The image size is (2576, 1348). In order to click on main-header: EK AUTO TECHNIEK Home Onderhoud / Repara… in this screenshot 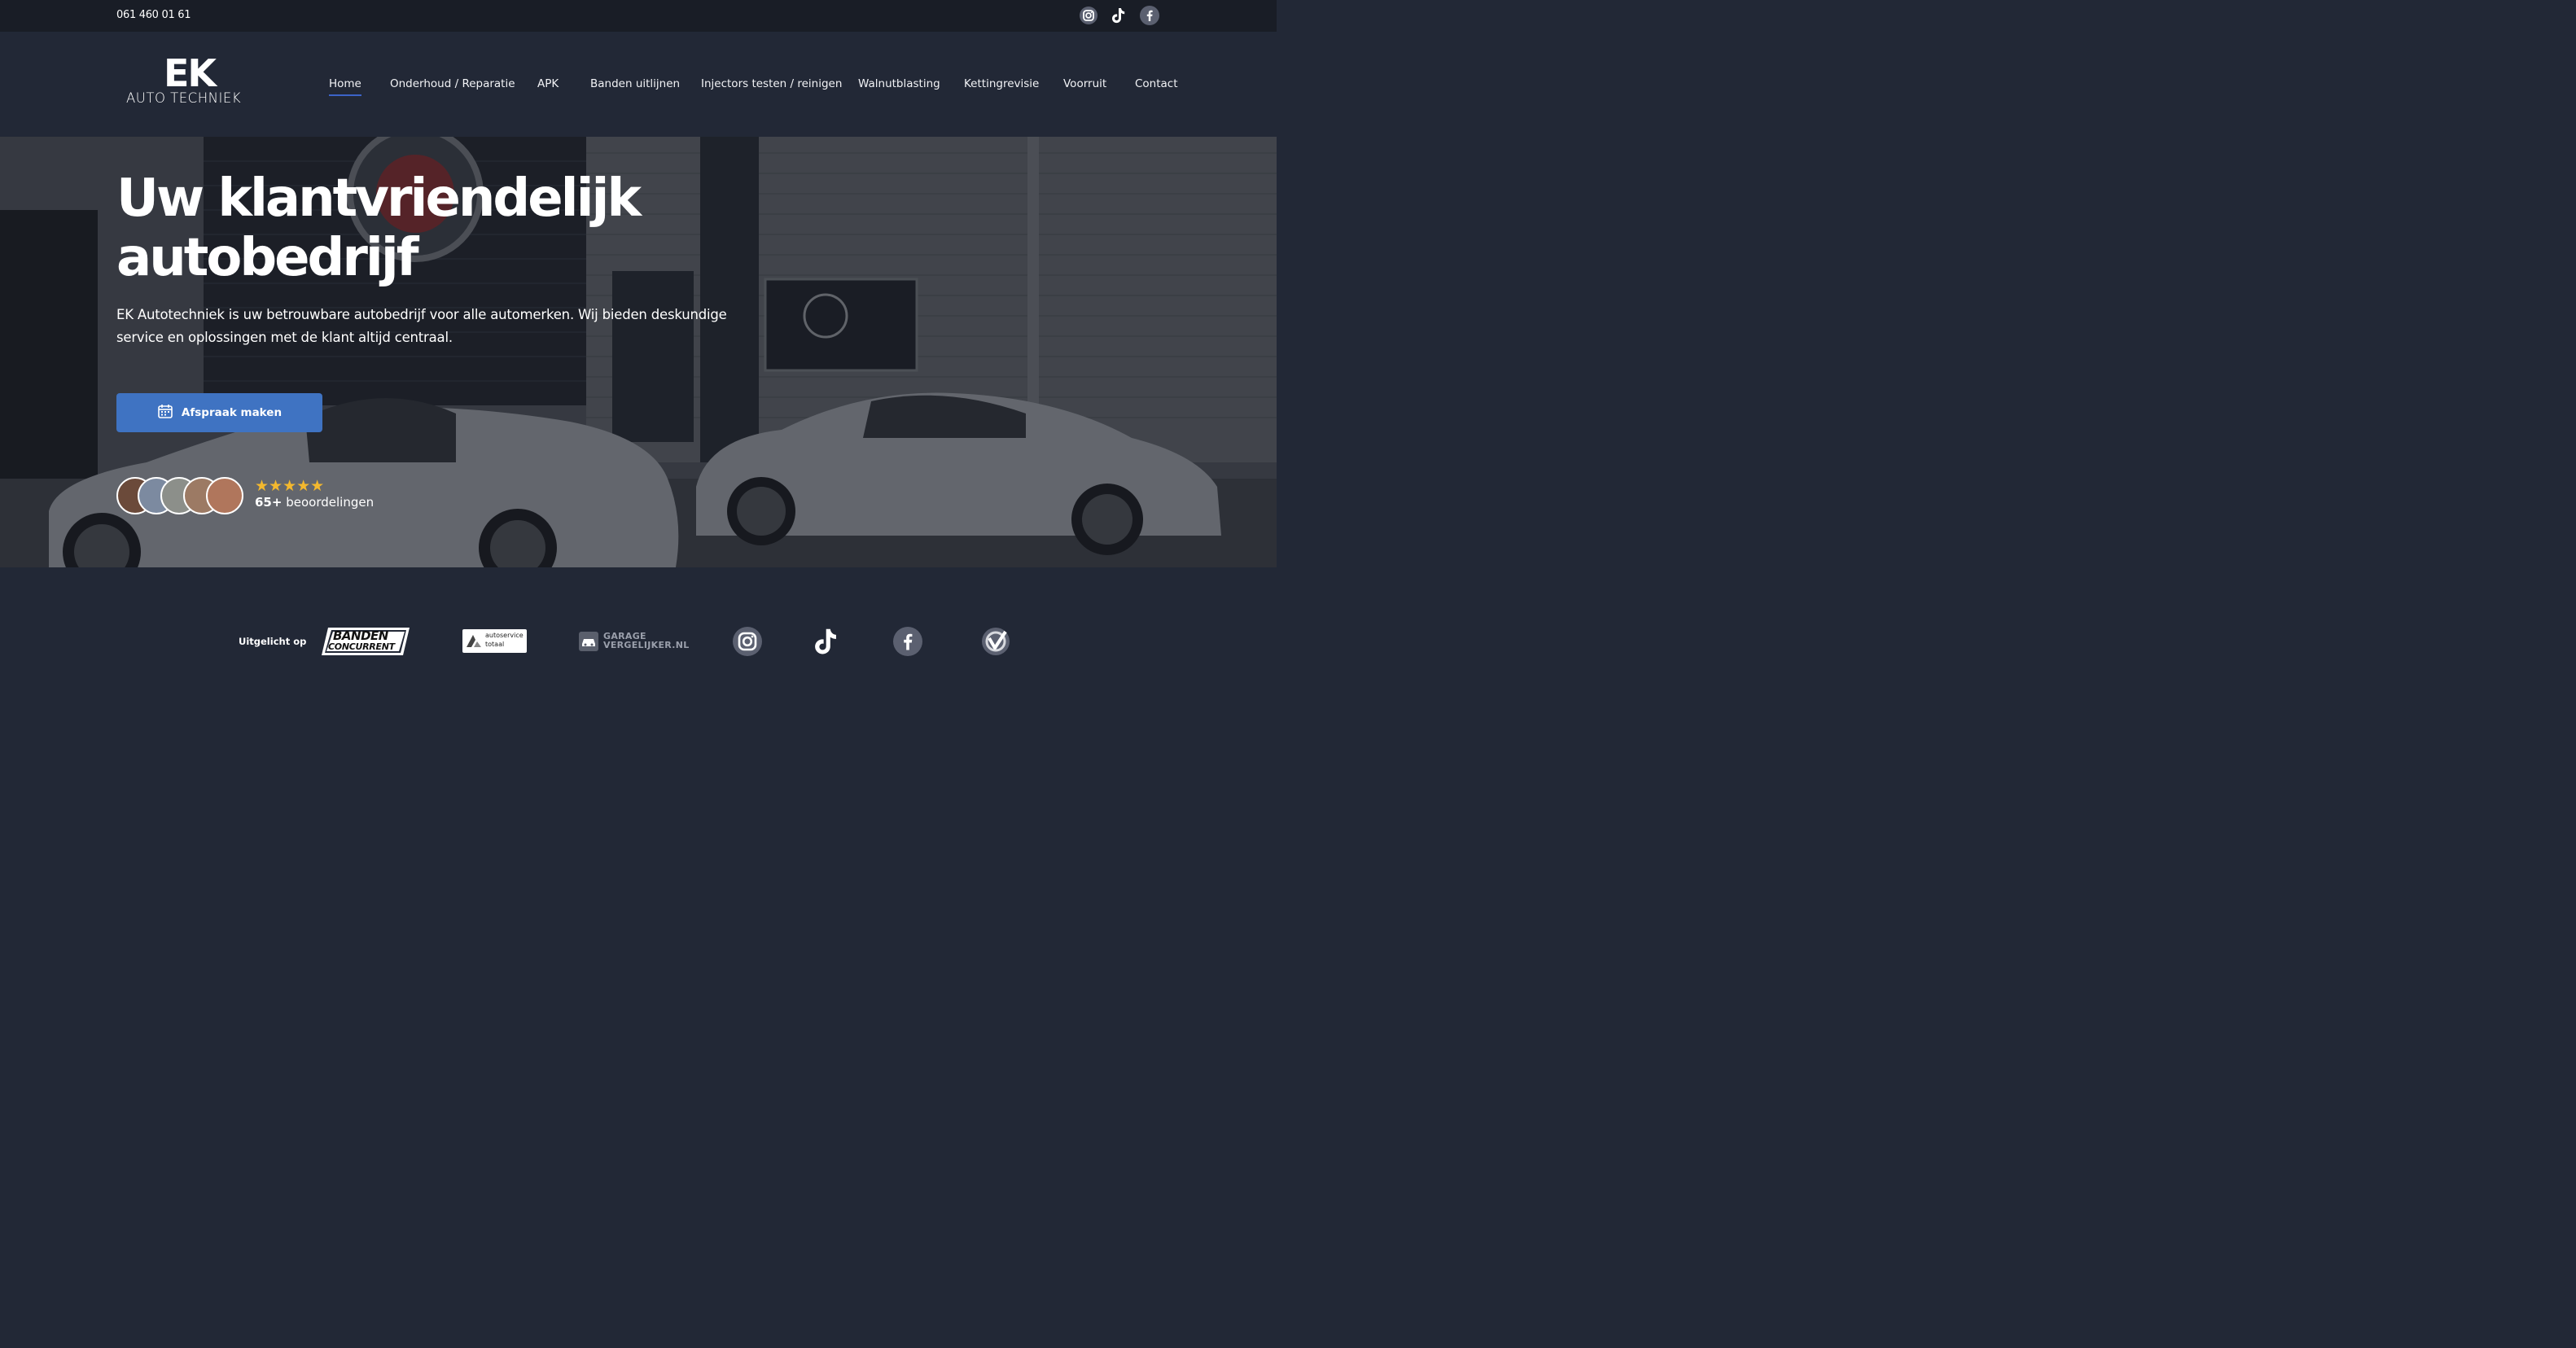, I will do `click(638, 84)`.